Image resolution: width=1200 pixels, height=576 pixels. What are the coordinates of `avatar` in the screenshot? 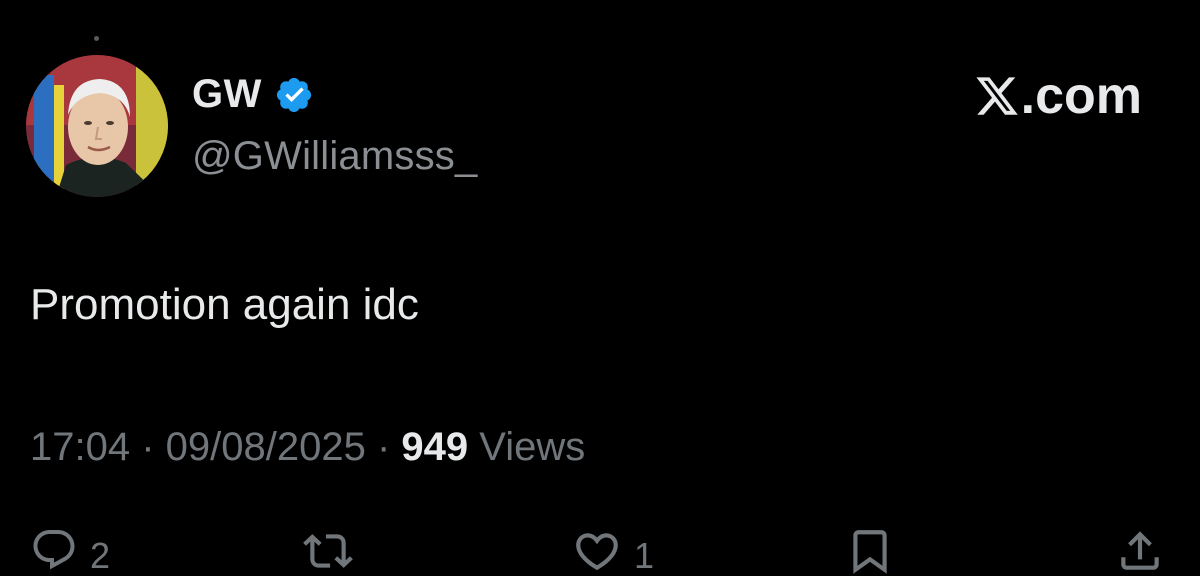 It's located at (97, 126).